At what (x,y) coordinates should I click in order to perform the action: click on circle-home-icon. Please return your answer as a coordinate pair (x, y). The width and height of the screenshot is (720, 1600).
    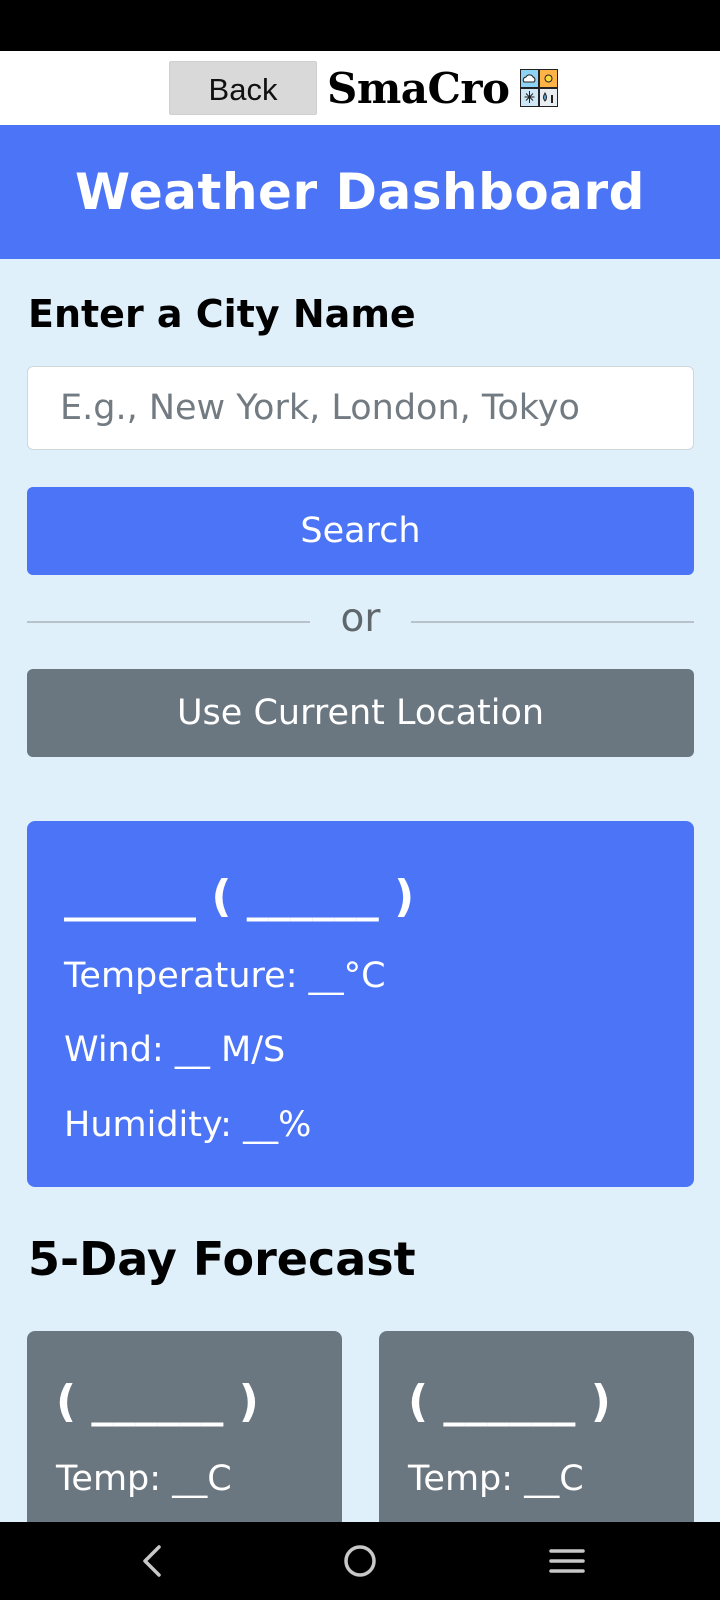
    Looking at the image, I should click on (360, 1561).